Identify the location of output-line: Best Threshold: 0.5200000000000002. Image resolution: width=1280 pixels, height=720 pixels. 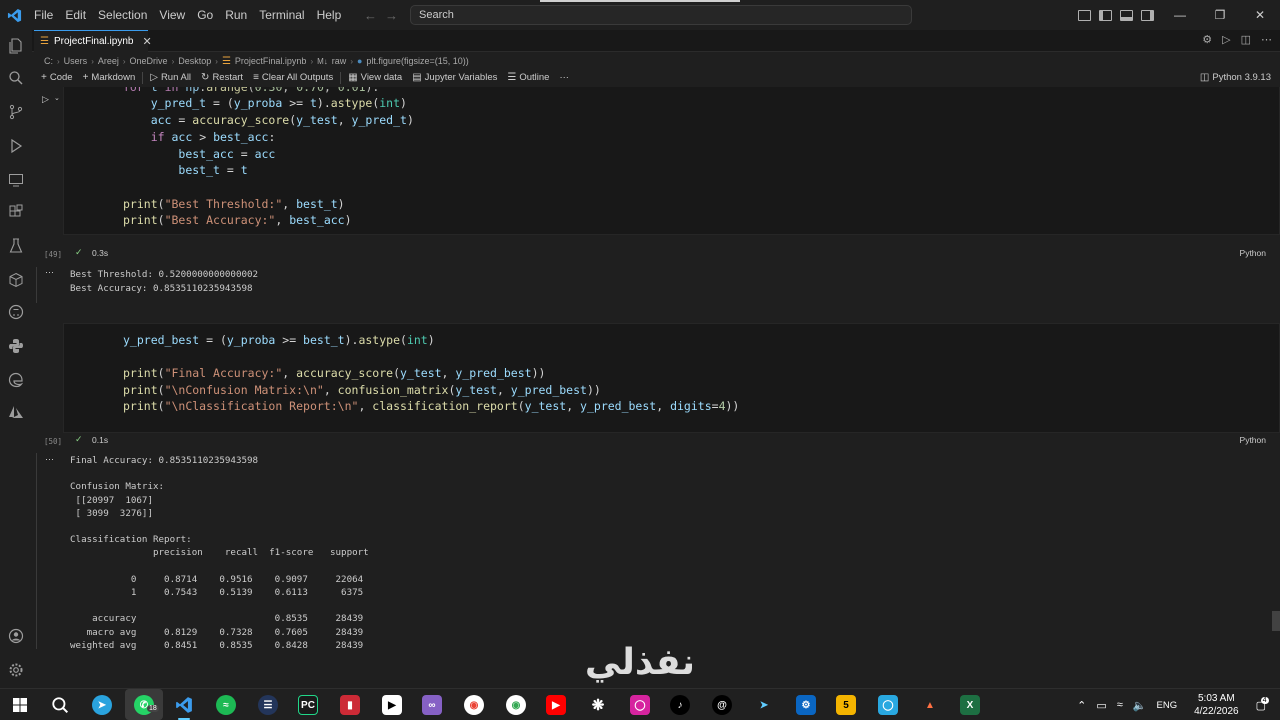
(164, 274).